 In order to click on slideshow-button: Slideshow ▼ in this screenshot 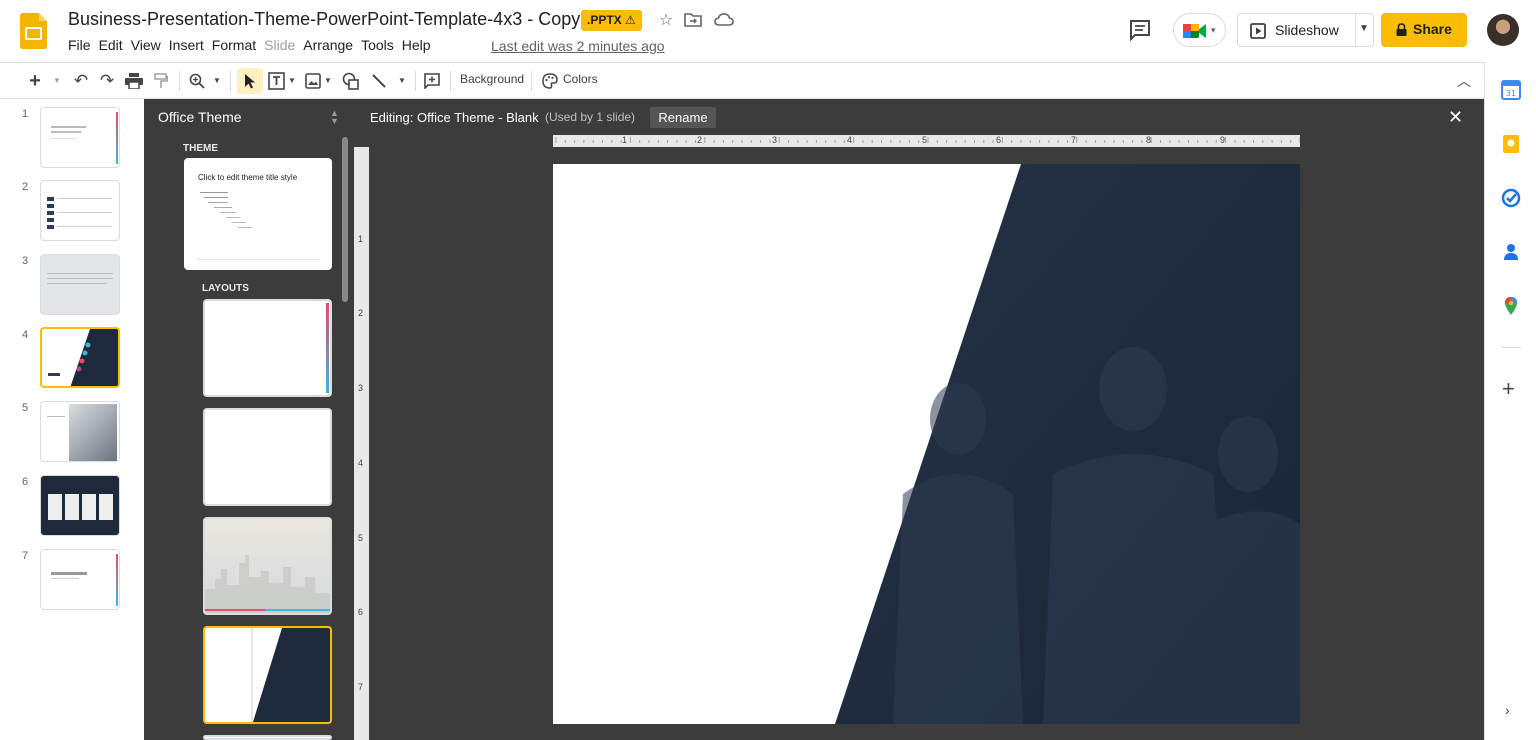, I will do `click(1305, 30)`.